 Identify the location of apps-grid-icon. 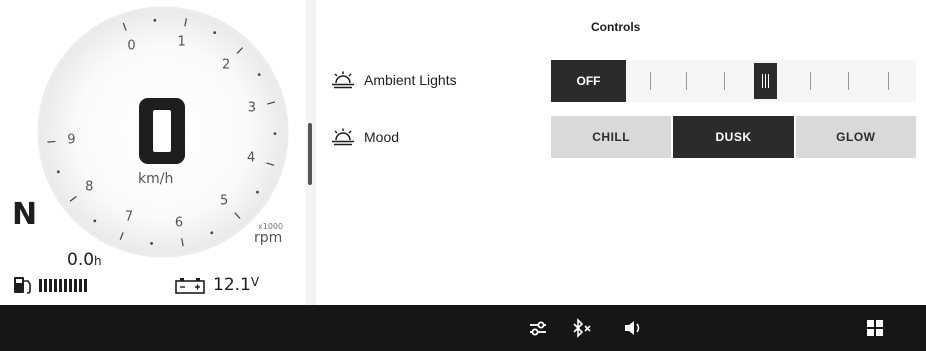
(875, 328).